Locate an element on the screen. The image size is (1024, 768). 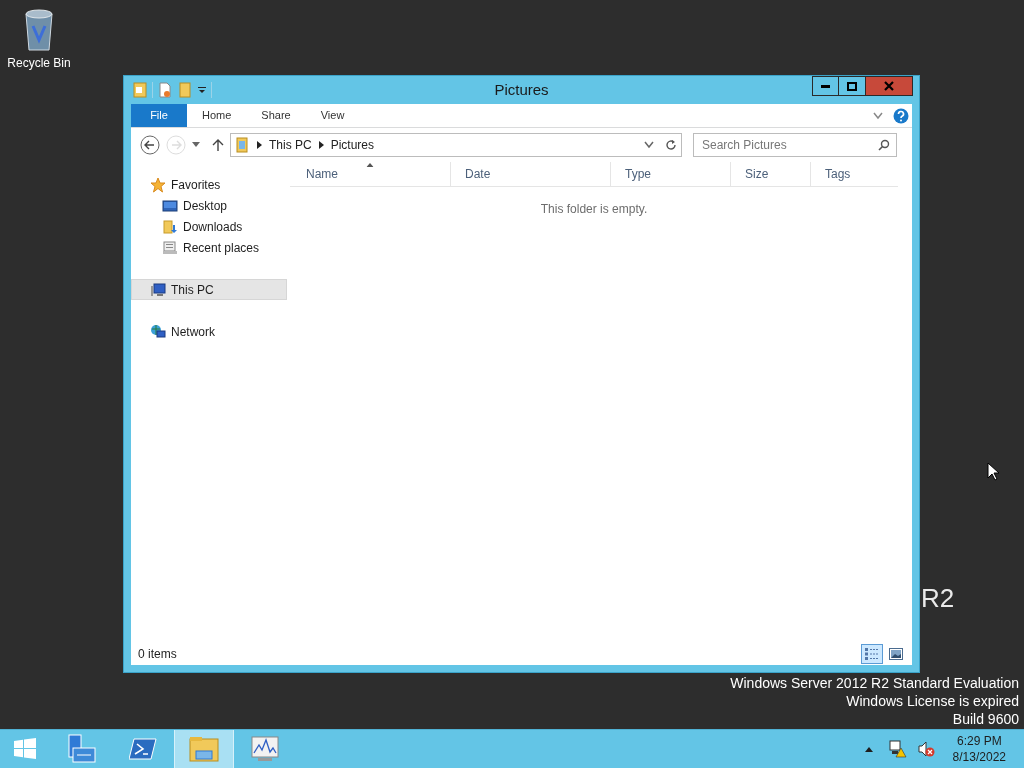
globe-monitor-icon is located at coordinates (158, 331).